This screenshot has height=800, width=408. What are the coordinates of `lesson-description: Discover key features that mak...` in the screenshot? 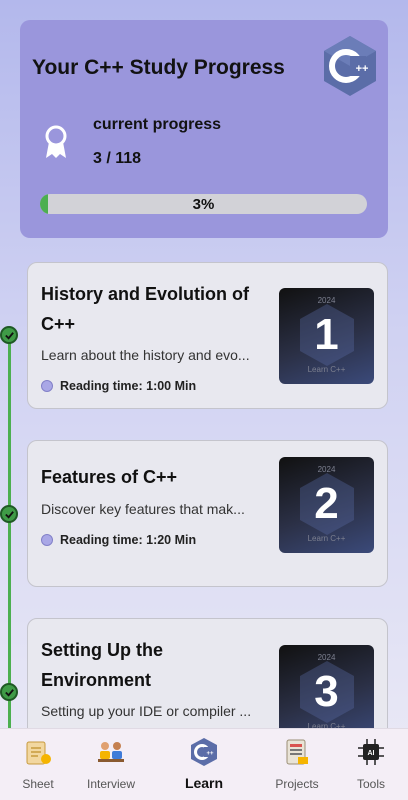 It's located at (143, 509).